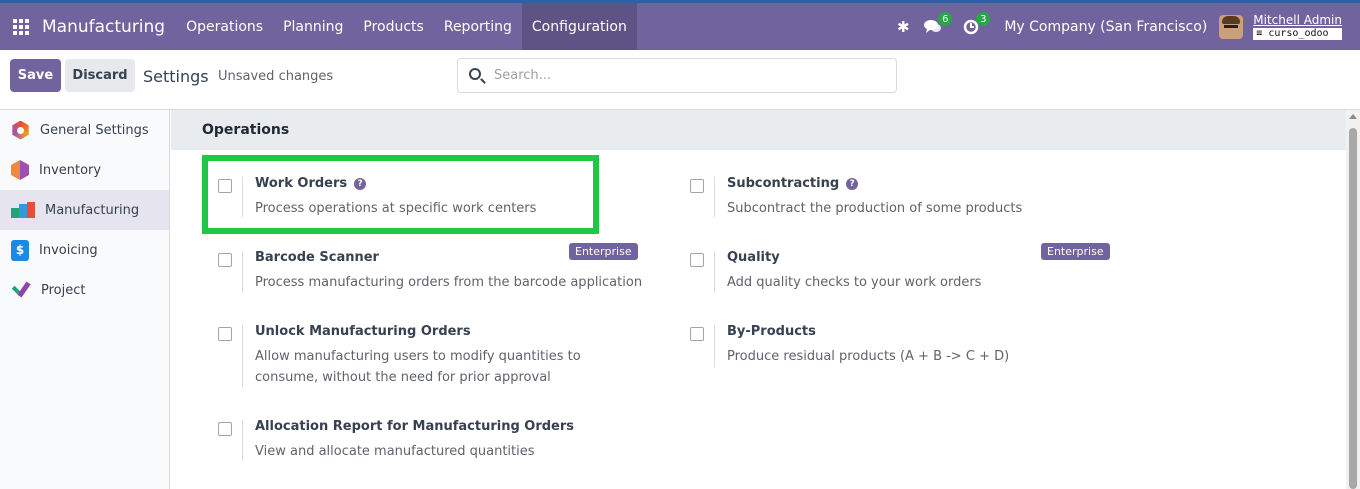 This screenshot has width=1360, height=489. Describe the element at coordinates (945, 19) in the screenshot. I see `messages-badge: 6` at that location.